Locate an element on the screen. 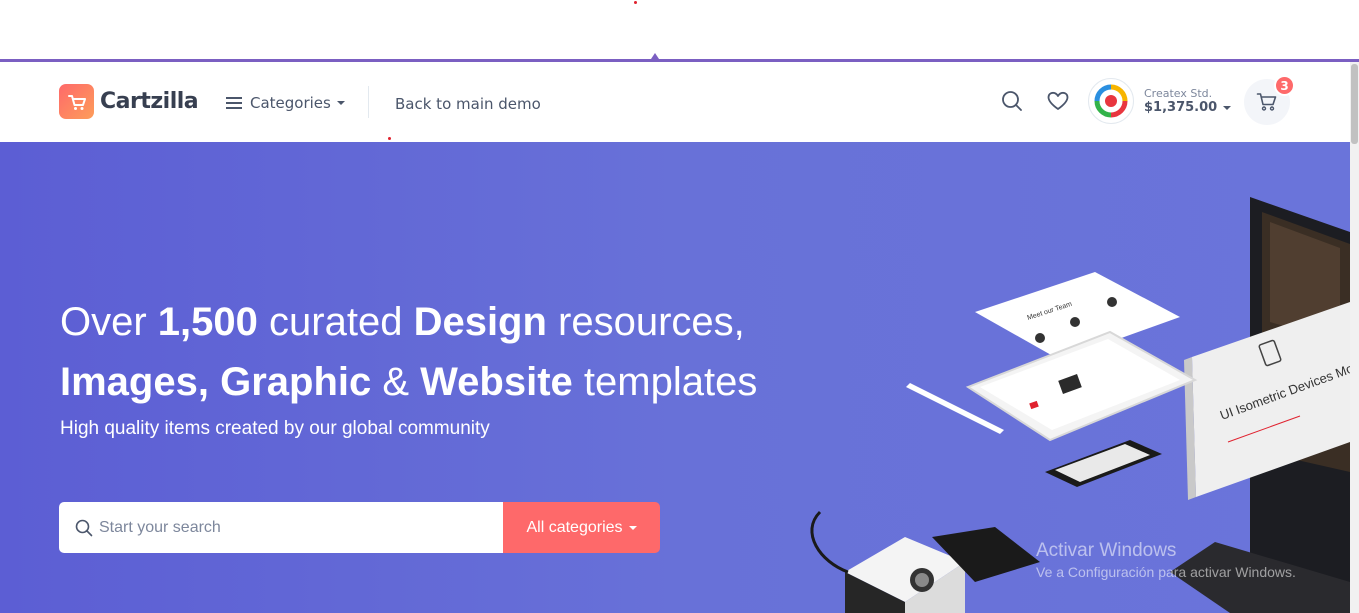 Image resolution: width=1359 pixels, height=613 pixels. categories-label: Categories is located at coordinates (290, 103).